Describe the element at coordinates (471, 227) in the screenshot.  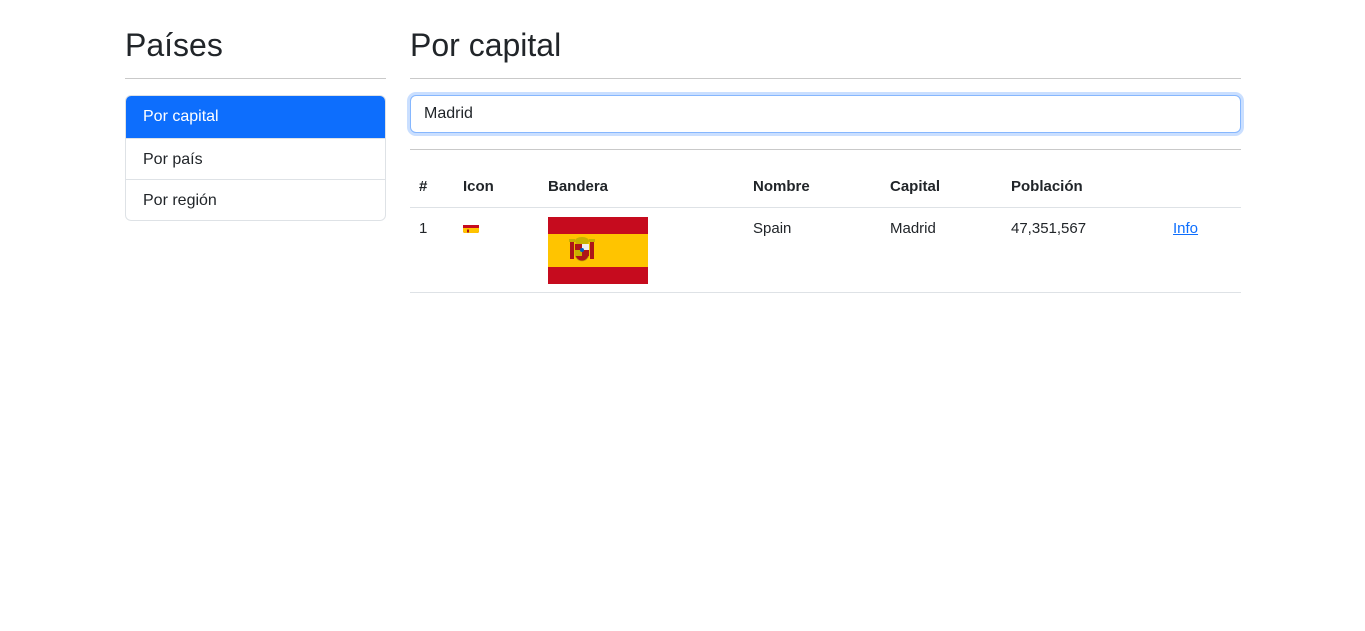
I see `flag-spain-icon` at that location.